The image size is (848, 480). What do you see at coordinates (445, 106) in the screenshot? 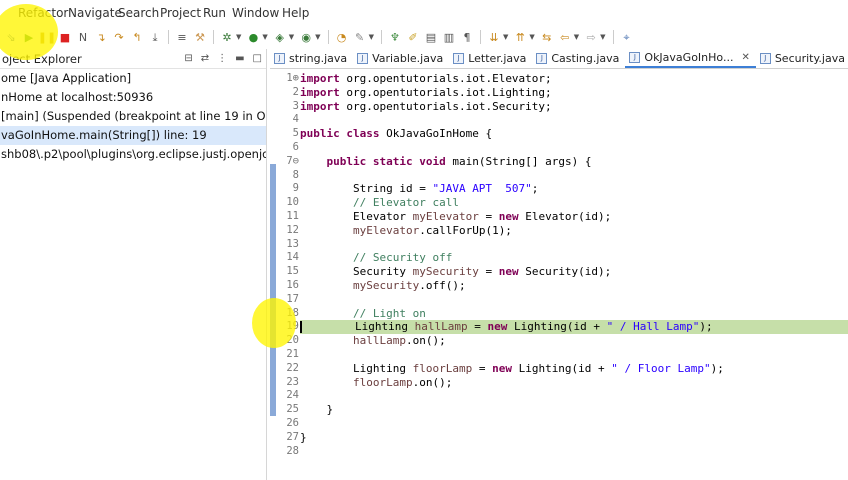
I see `code-token: org.opentutorials.iot.Security;` at bounding box center [445, 106].